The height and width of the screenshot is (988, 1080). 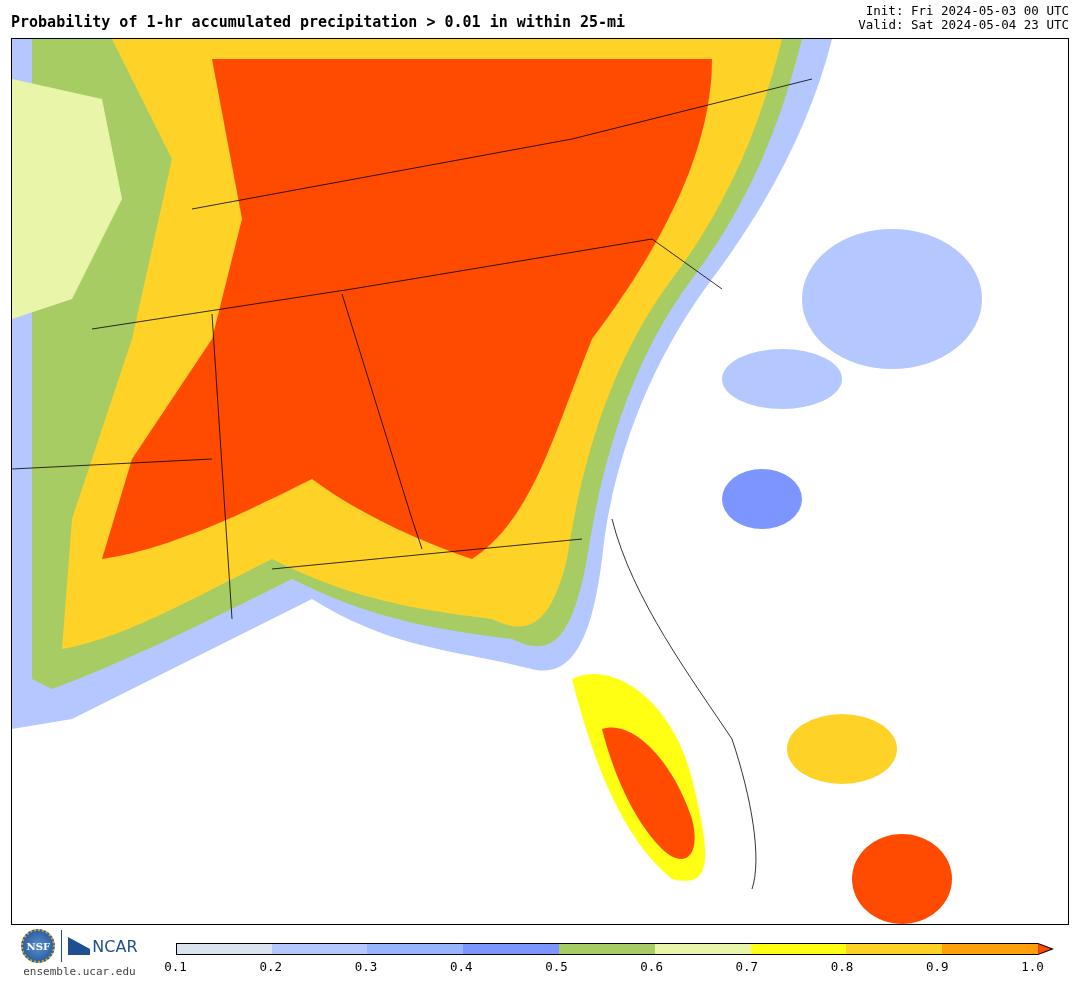 What do you see at coordinates (651, 966) in the screenshot?
I see `tick-label: 0.6` at bounding box center [651, 966].